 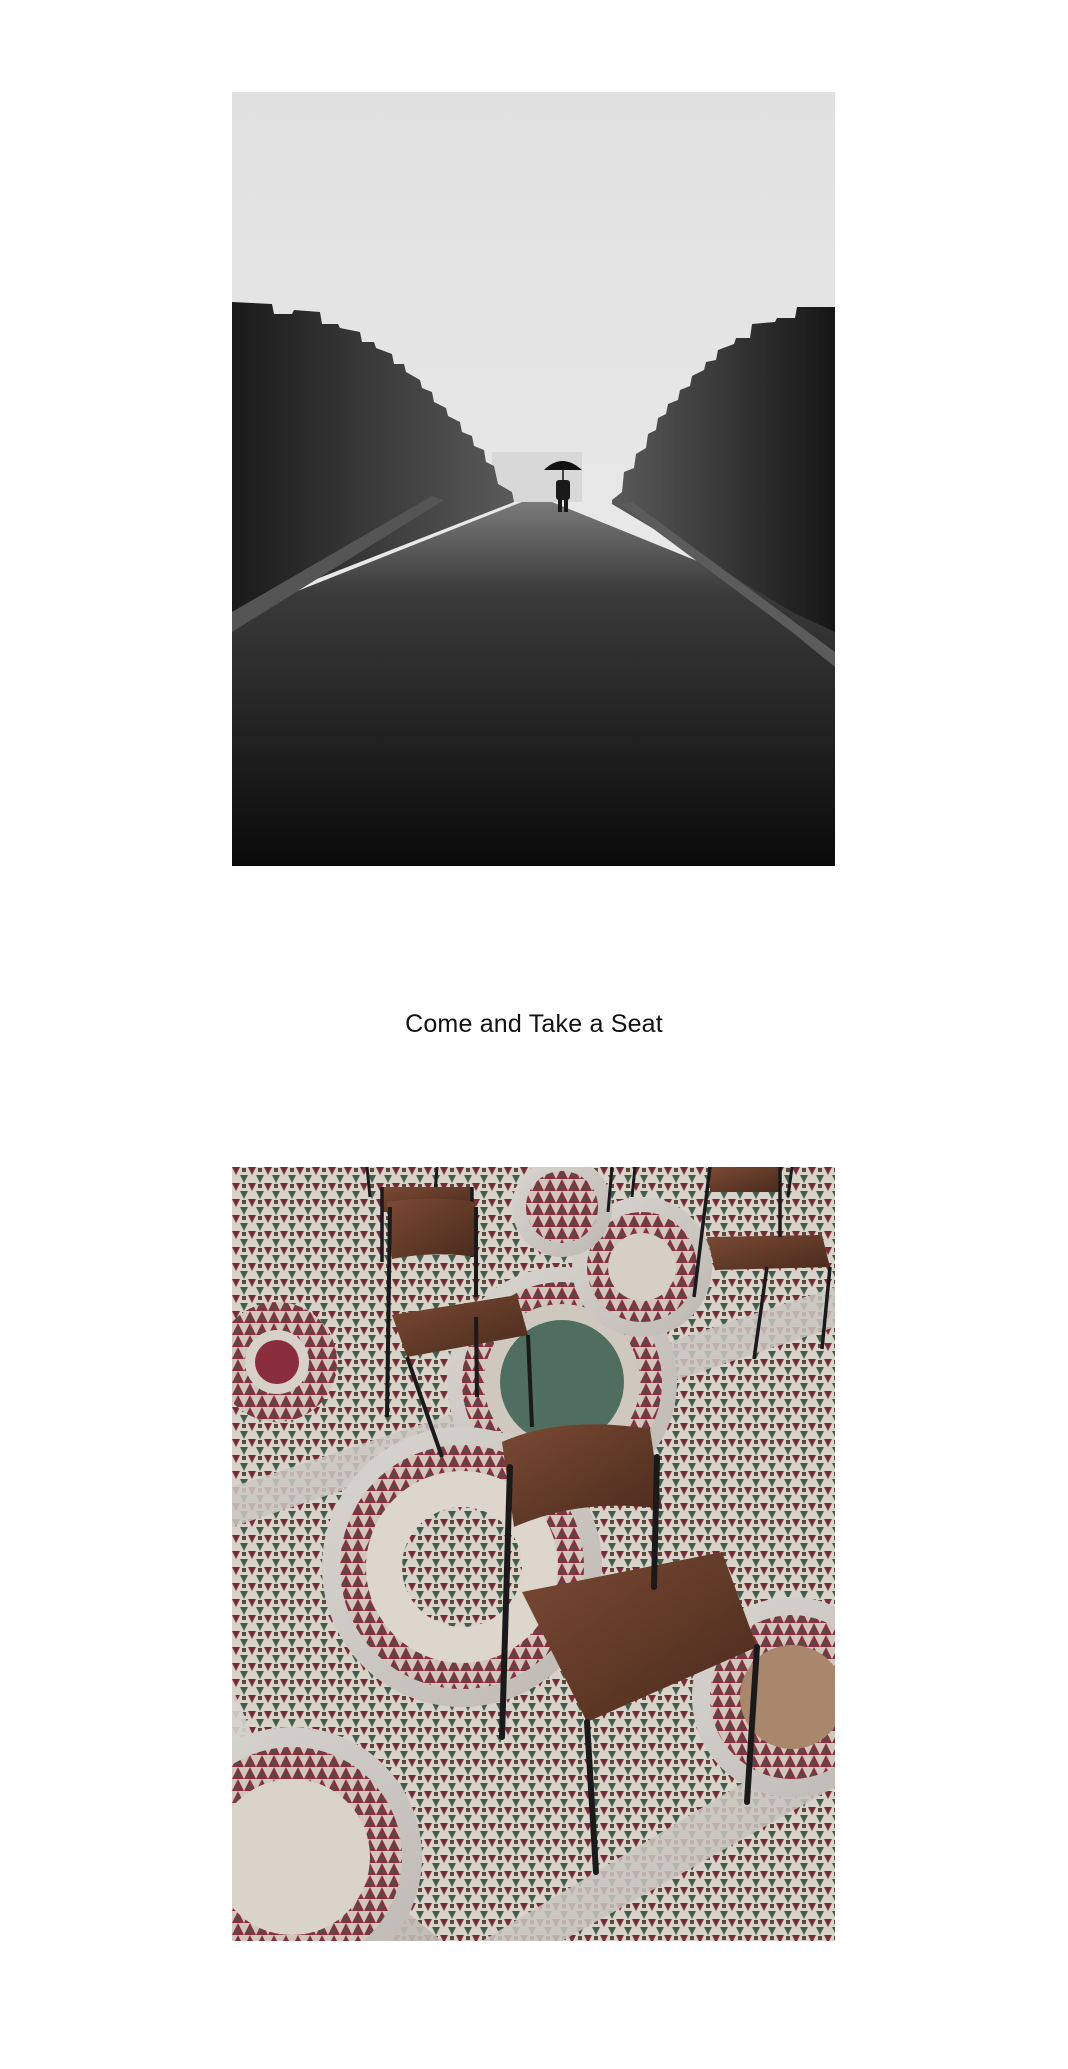 I want to click on gallery-caption: Come and Take a Seat, so click(x=534, y=1024).